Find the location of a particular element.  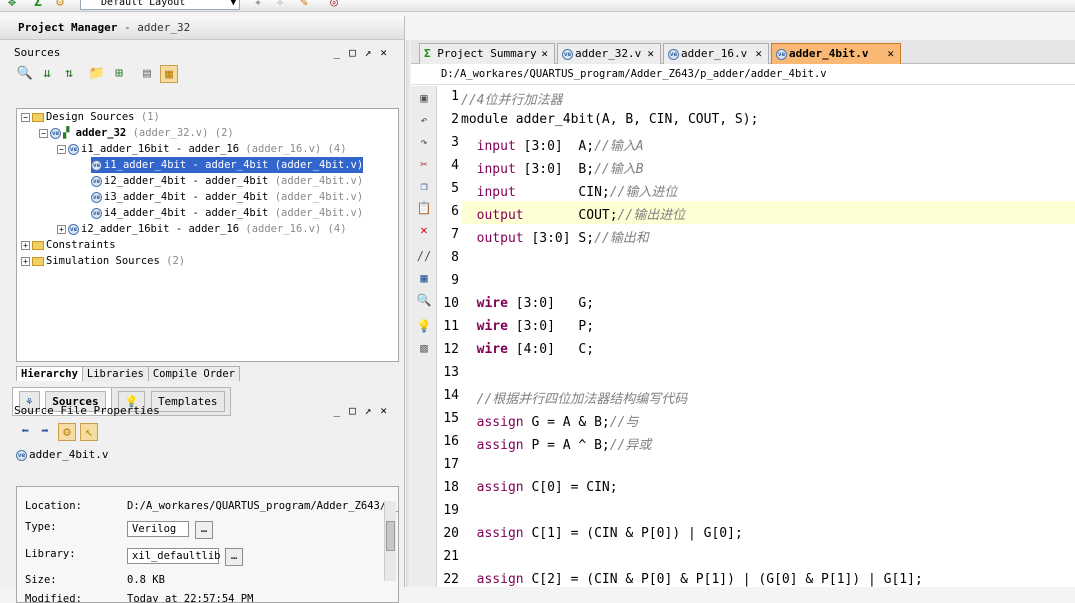

scrollbar-thumb is located at coordinates (390, 536).